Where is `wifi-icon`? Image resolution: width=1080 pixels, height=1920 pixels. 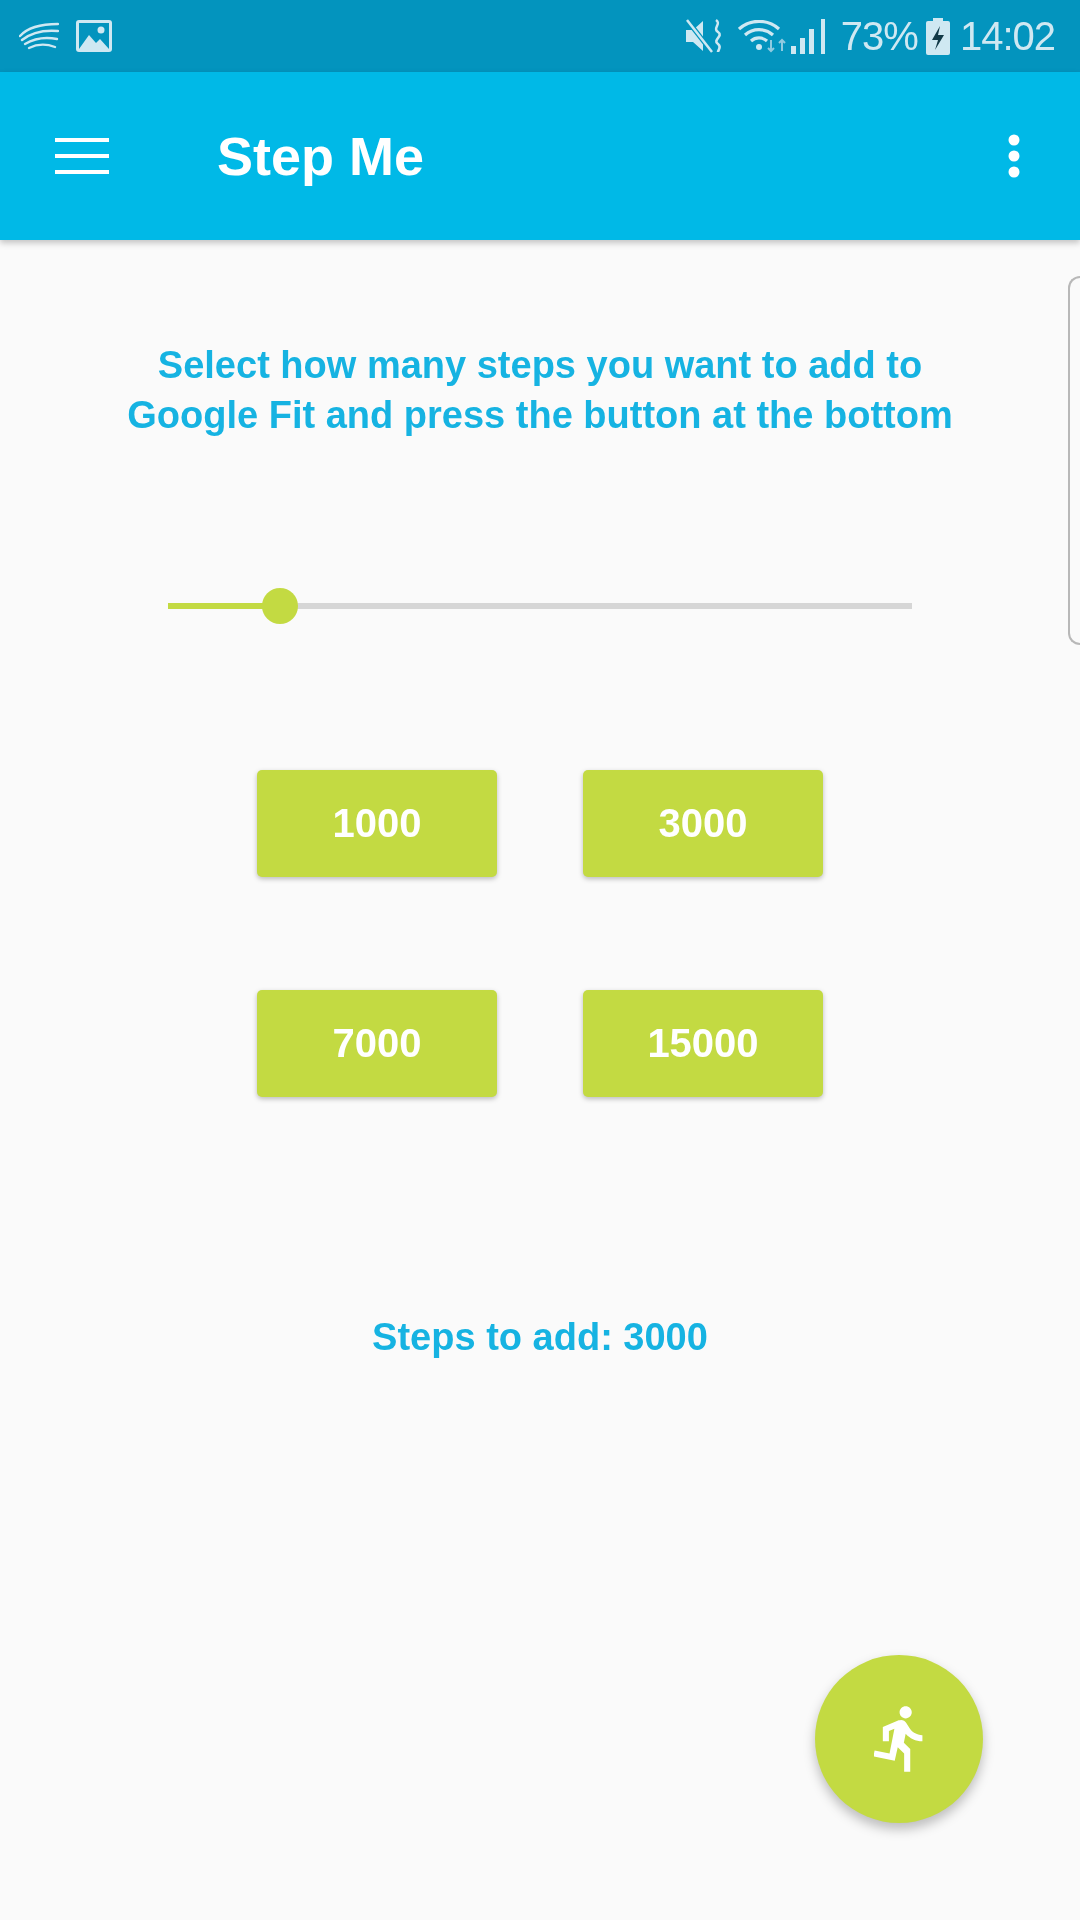
wifi-icon is located at coordinates (762, 36).